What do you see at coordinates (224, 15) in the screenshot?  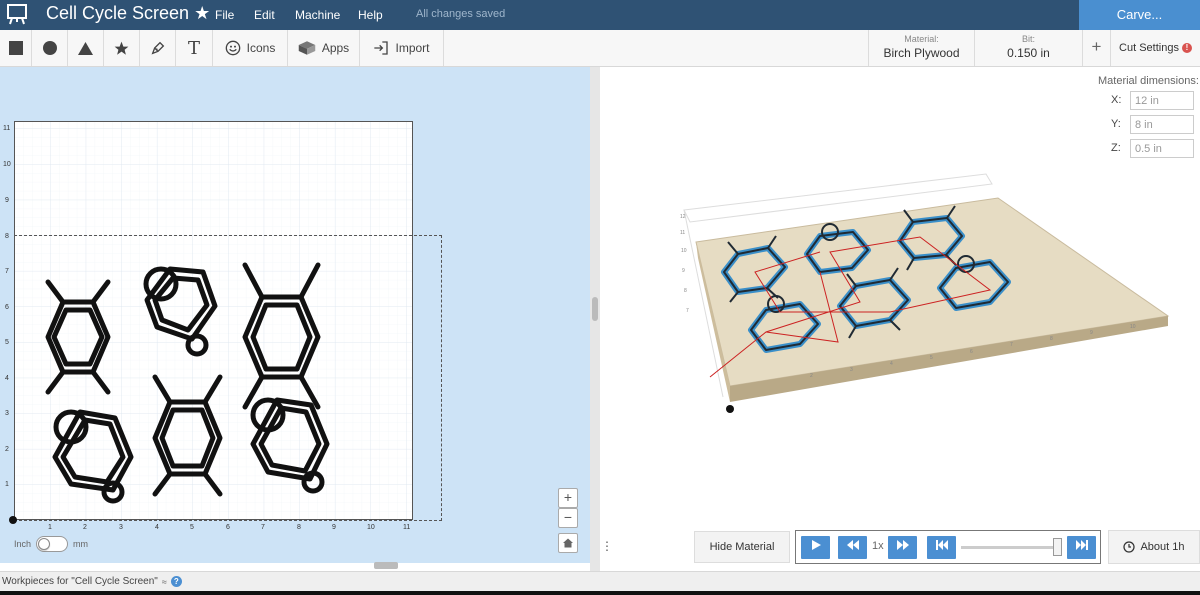 I see `menu-file: File` at bounding box center [224, 15].